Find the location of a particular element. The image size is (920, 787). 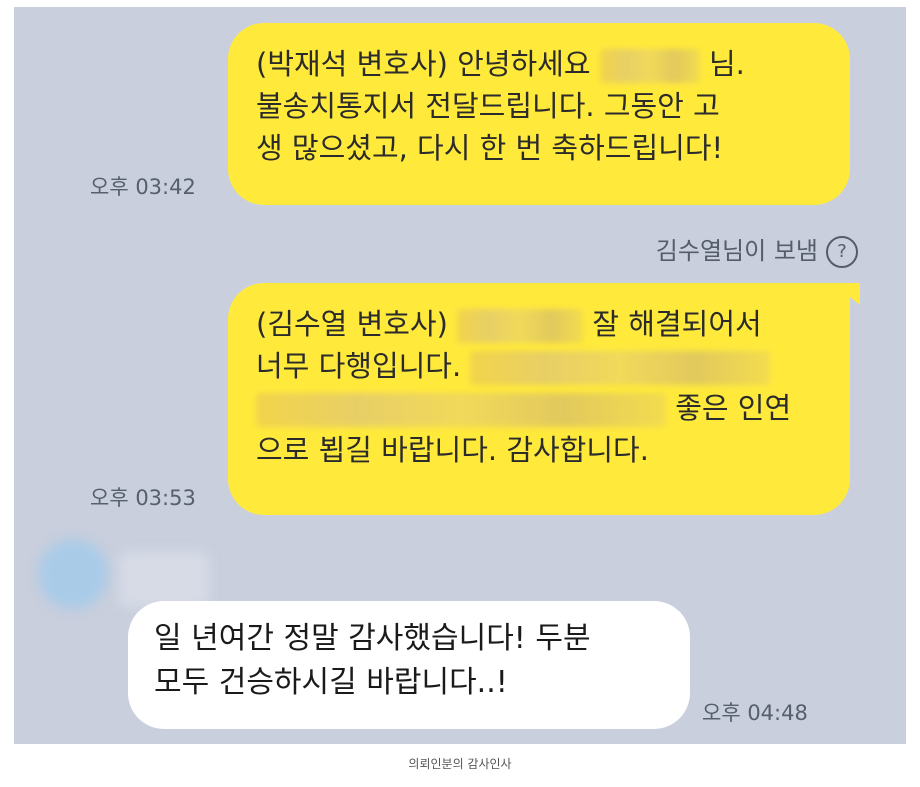

message-line: (김수열 변호사) 잘 해결되어서 is located at coordinates (509, 325).